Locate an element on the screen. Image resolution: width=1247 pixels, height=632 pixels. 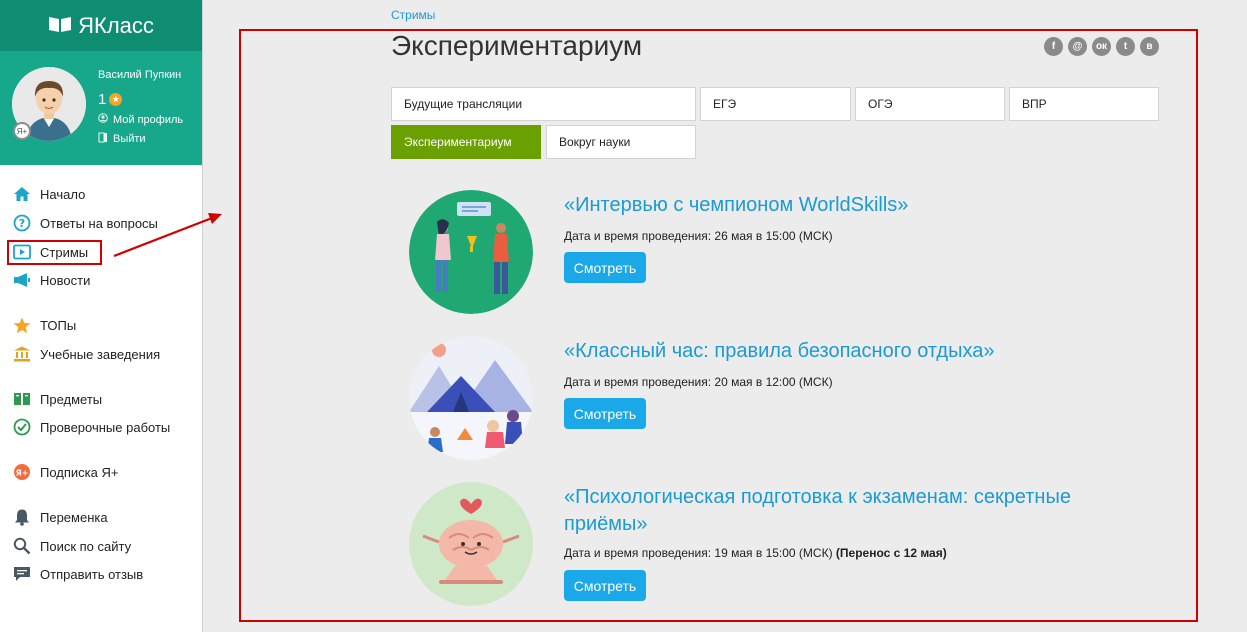
nav-item-subscription: Я+ Подписка Я+ is located at coordinates (65, 472).